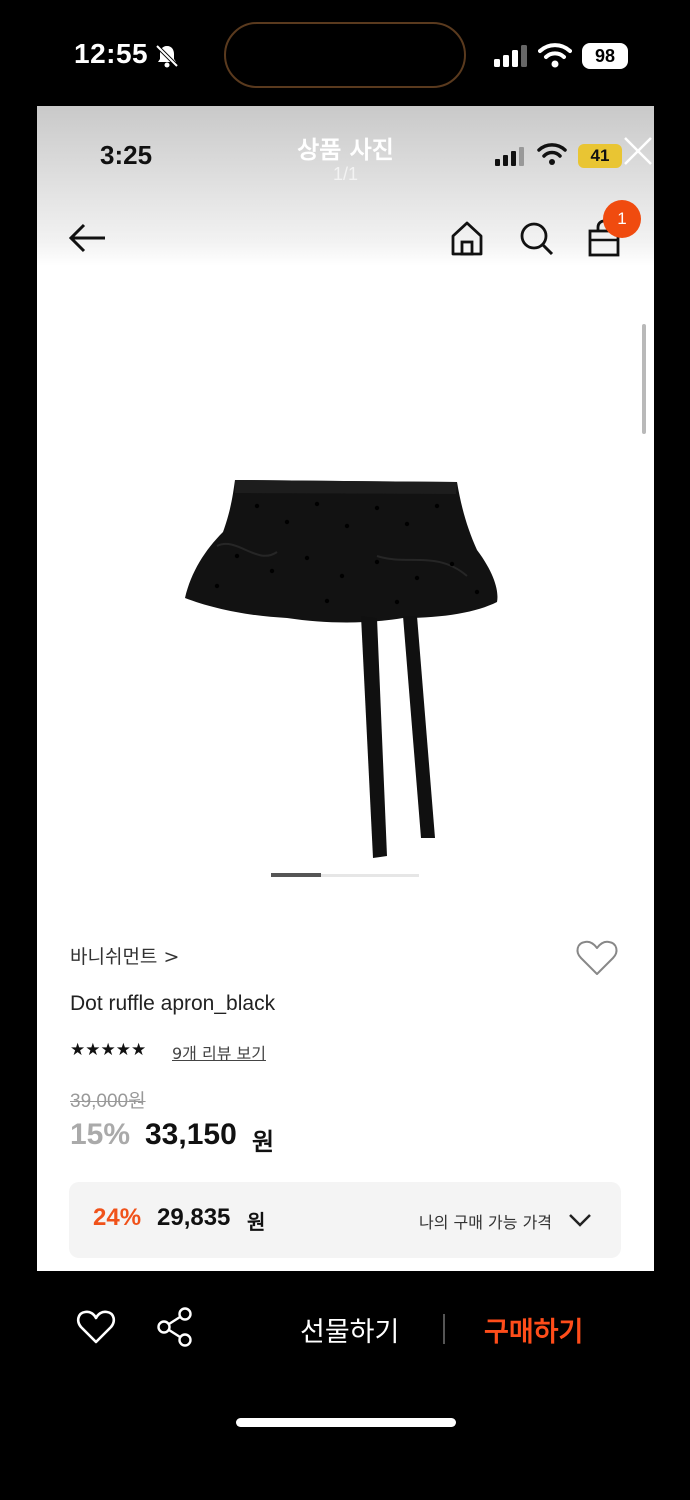 The image size is (690, 1500). Describe the element at coordinates (117, 1217) in the screenshot. I see `my-discount-rate: 24%` at that location.